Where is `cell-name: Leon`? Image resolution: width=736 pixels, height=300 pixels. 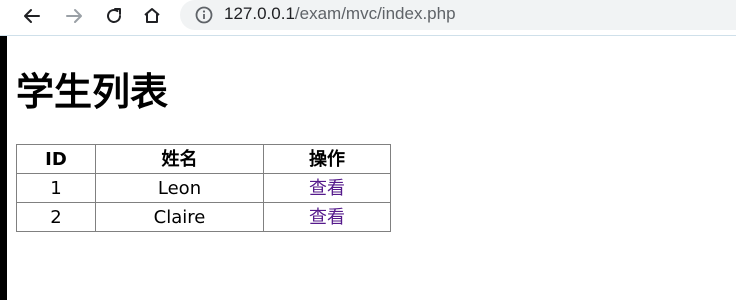
cell-name: Leon is located at coordinates (179, 188).